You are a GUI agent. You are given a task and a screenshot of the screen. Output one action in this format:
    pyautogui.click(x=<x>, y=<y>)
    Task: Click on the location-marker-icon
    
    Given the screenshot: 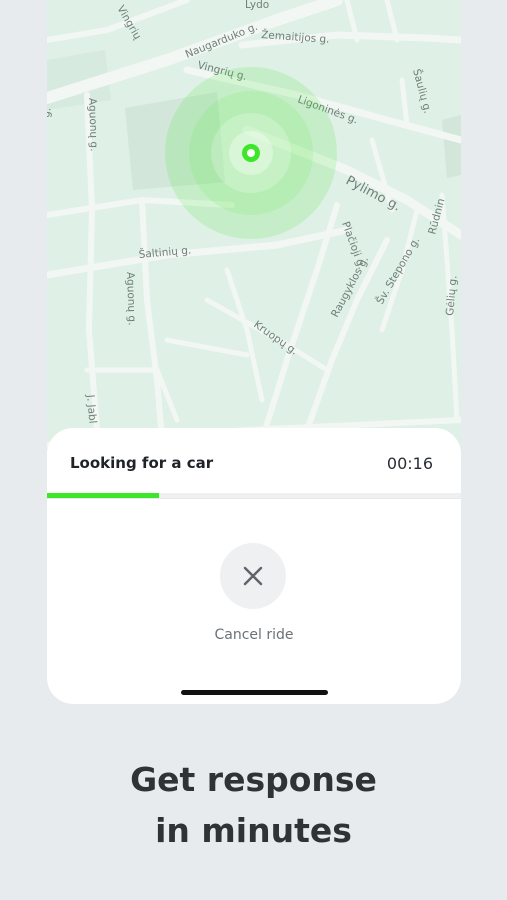 What is the action you would take?
    pyautogui.click(x=251, y=153)
    